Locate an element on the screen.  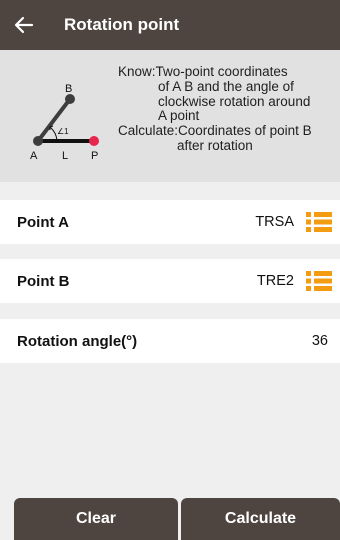
desc-line: of A B and the angle of is located at coordinates (226, 86).